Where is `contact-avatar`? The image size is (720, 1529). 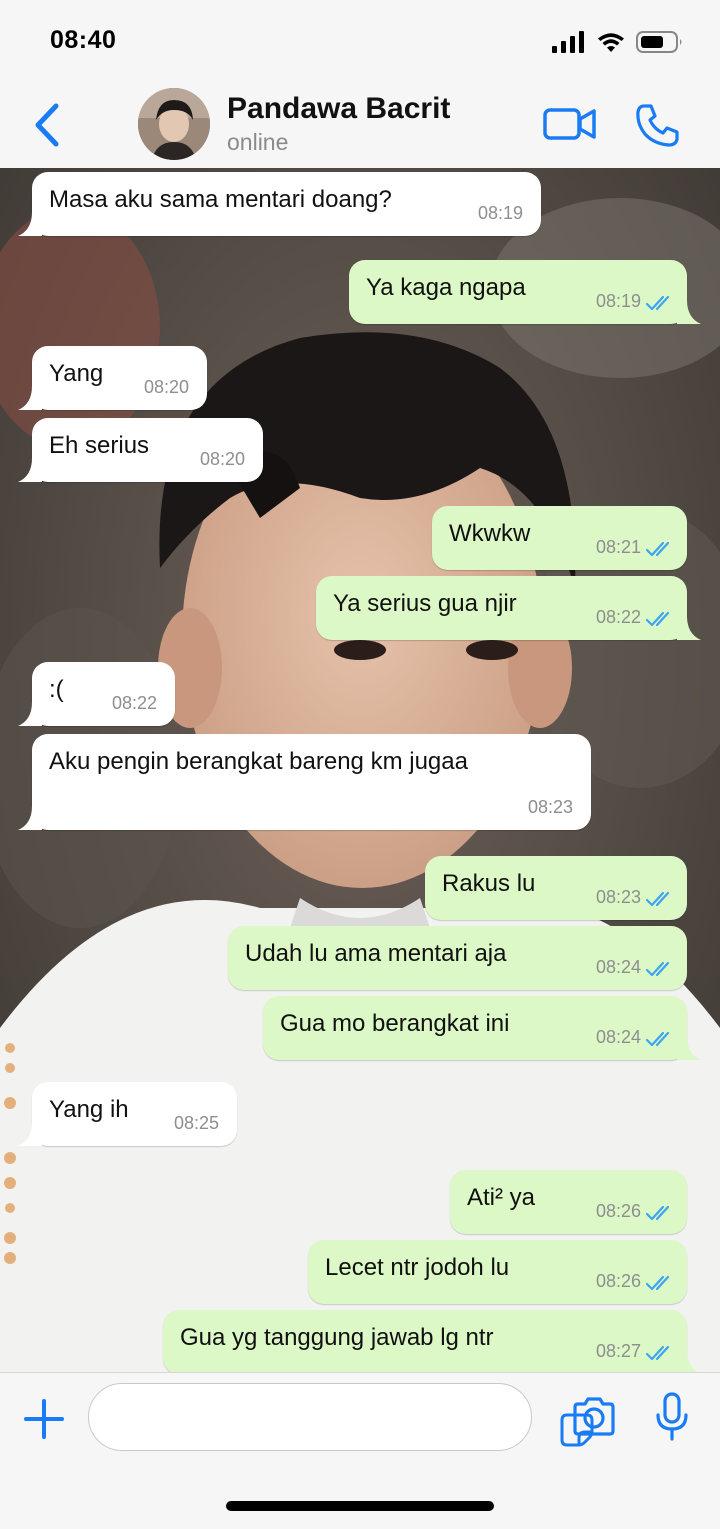
contact-avatar is located at coordinates (174, 124).